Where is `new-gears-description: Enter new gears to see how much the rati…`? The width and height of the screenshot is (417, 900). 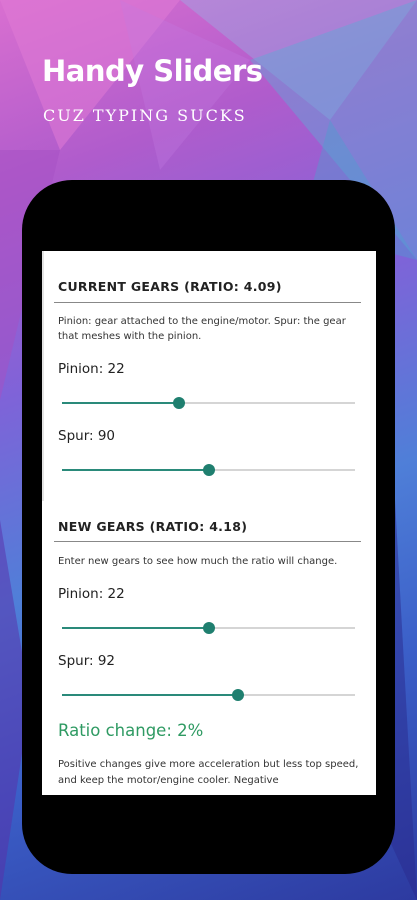 new-gears-description: Enter new gears to see how much the rati… is located at coordinates (198, 561).